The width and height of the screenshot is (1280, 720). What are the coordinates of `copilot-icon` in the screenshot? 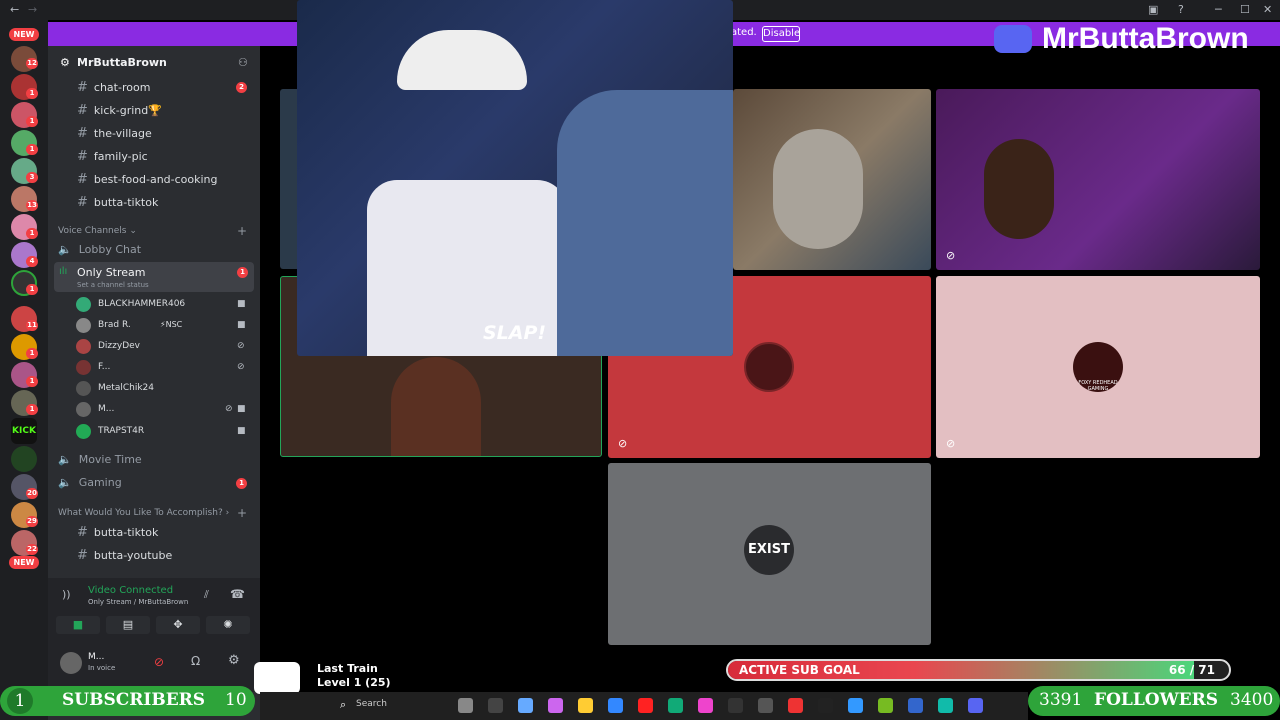 It's located at (525, 705).